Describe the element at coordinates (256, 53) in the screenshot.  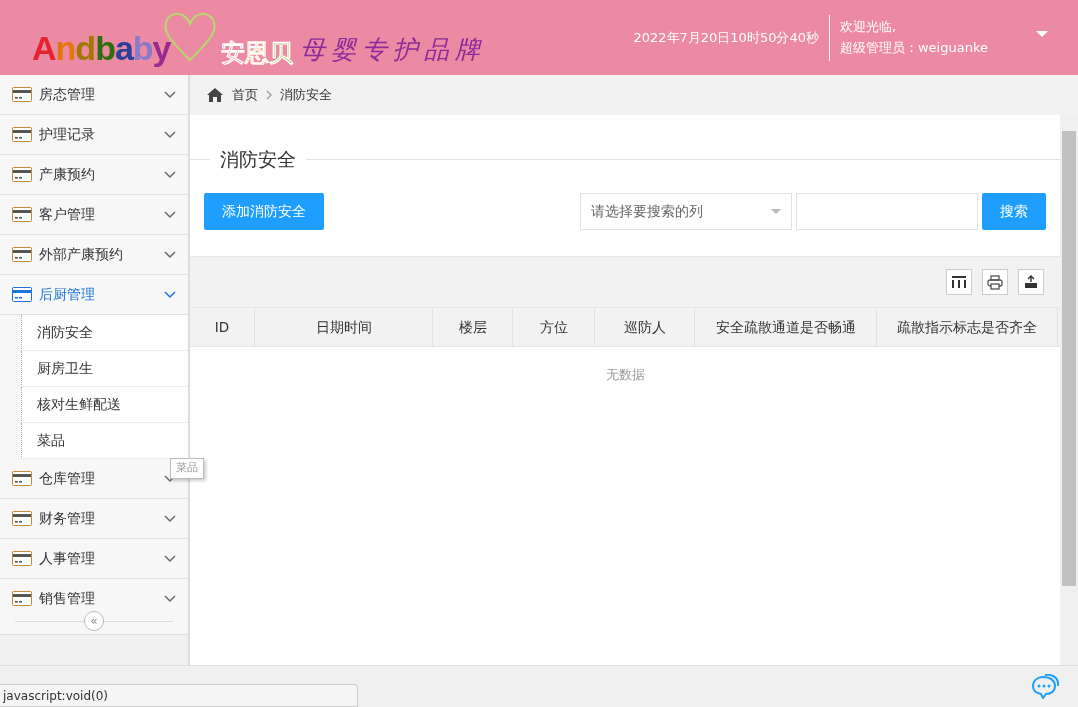
I see `logo-chinese-text: 安恩贝` at that location.